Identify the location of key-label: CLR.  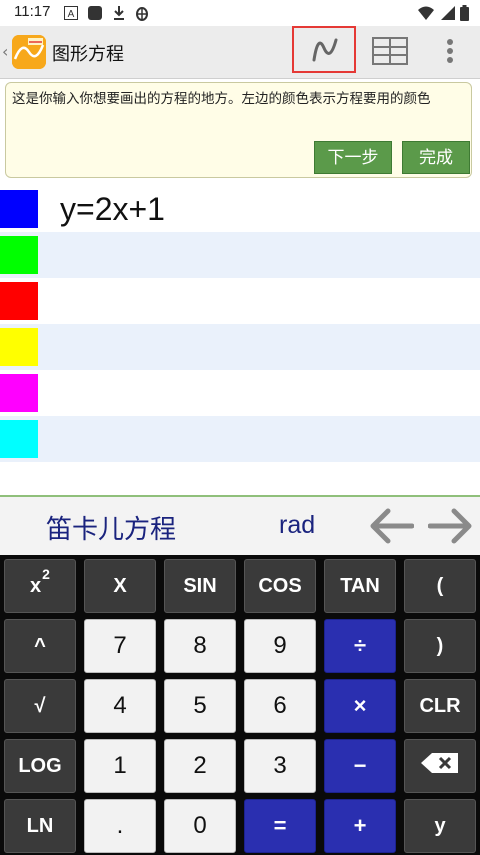
(440, 705).